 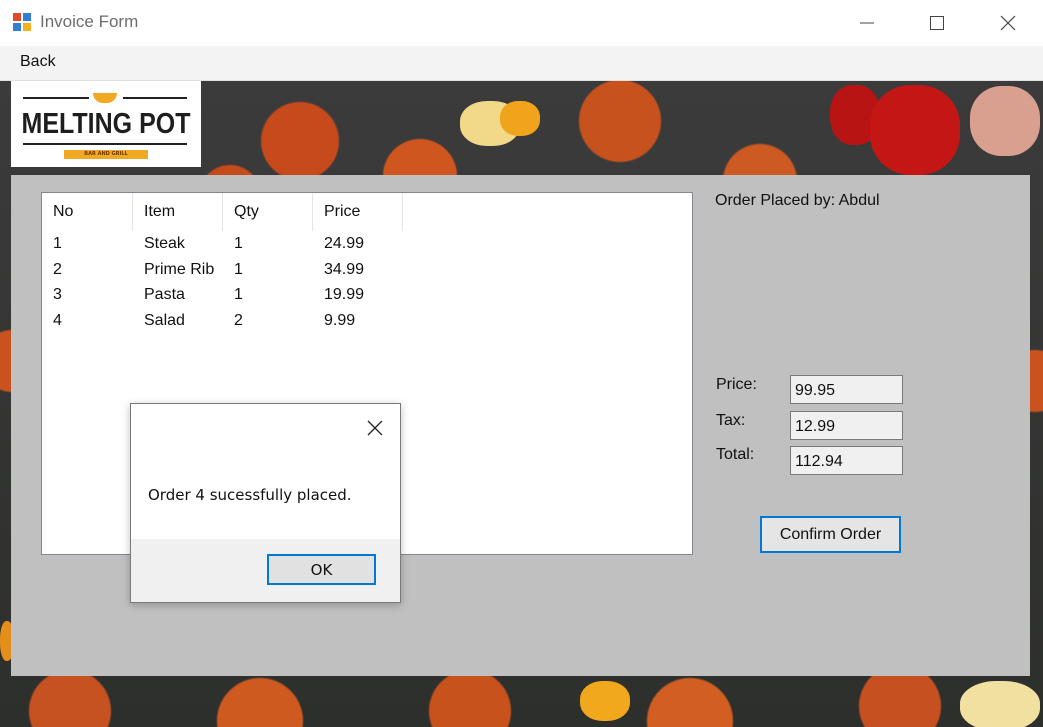 What do you see at coordinates (57, 295) in the screenshot?
I see `cell-no: 3` at bounding box center [57, 295].